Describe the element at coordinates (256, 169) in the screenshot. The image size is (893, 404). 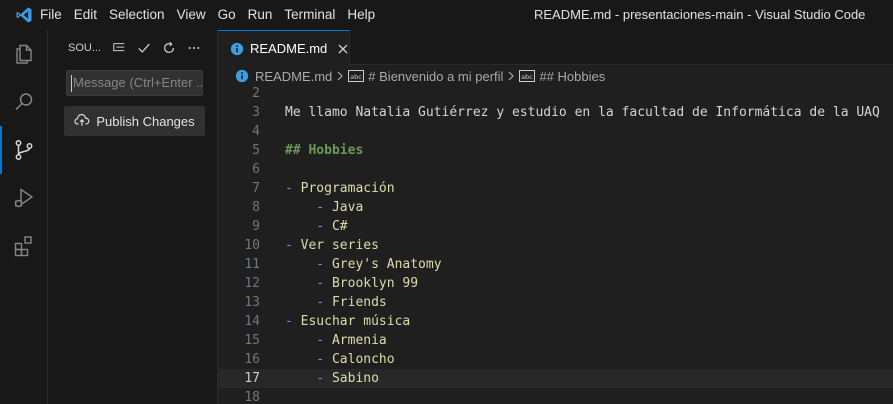
I see `line-number: 6` at that location.